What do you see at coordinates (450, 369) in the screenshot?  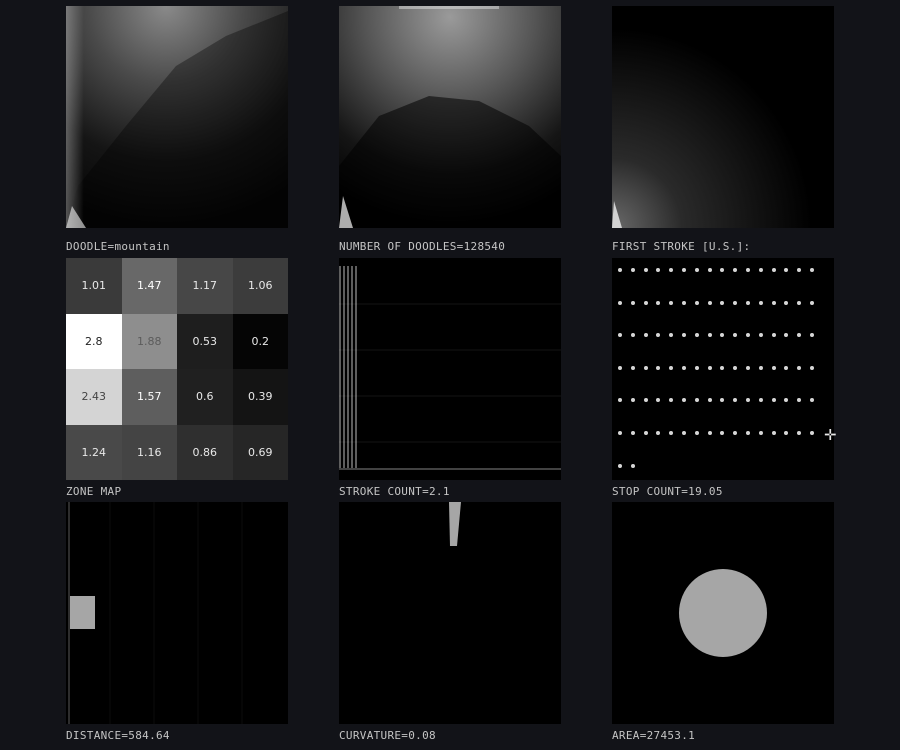 I see `stroke-count-chart` at bounding box center [450, 369].